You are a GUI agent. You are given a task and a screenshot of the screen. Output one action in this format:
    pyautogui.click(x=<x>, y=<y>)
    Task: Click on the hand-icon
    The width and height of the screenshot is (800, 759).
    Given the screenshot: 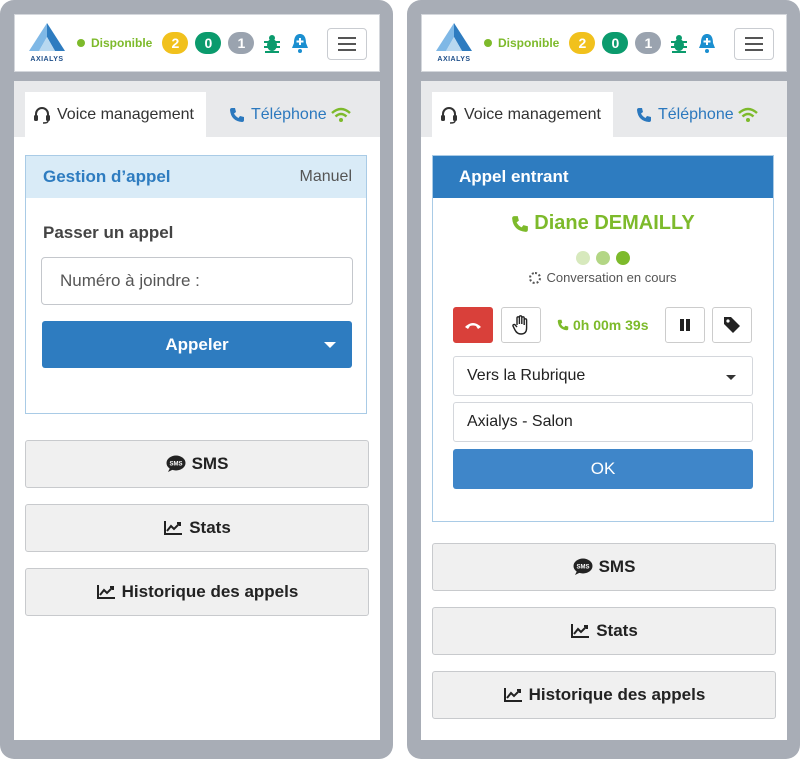 What is the action you would take?
    pyautogui.click(x=520, y=325)
    